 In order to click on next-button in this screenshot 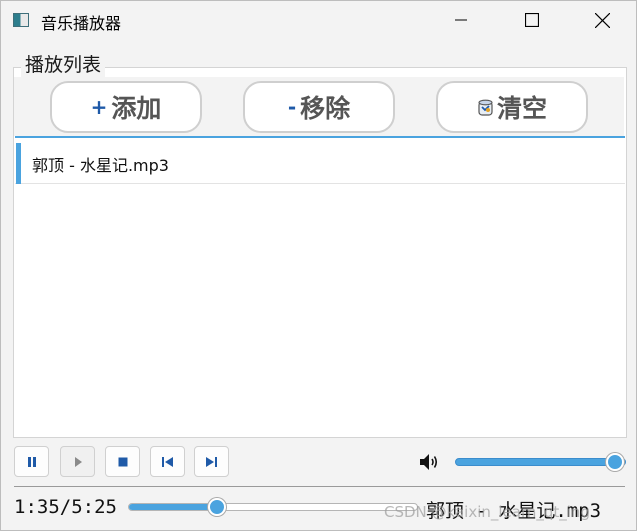, I will do `click(211, 461)`.